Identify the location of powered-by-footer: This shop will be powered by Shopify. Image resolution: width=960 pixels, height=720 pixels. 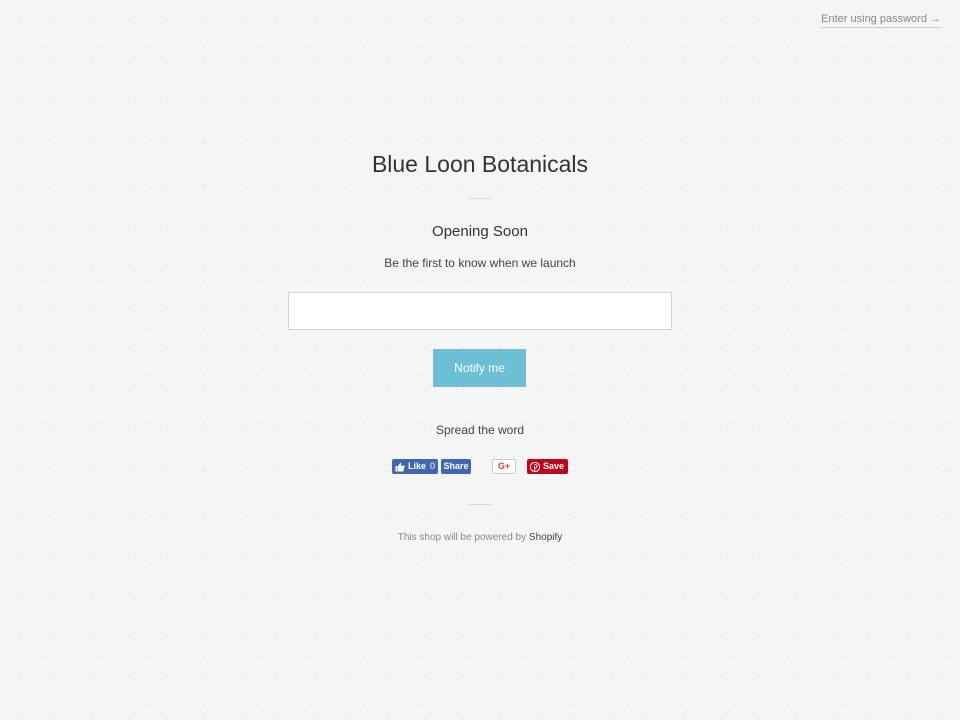
(480, 537).